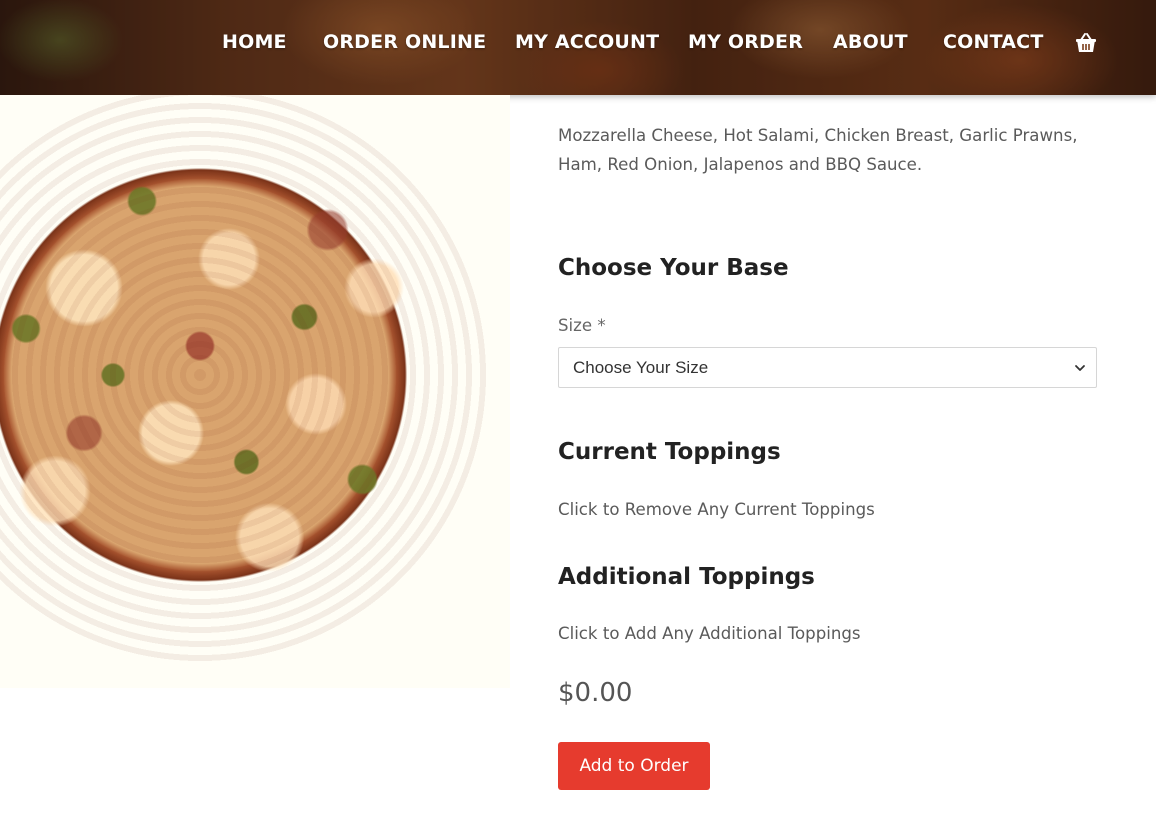 This screenshot has width=1156, height=816. Describe the element at coordinates (587, 42) in the screenshot. I see `nav-my-account: MY ACCOUNT` at that location.